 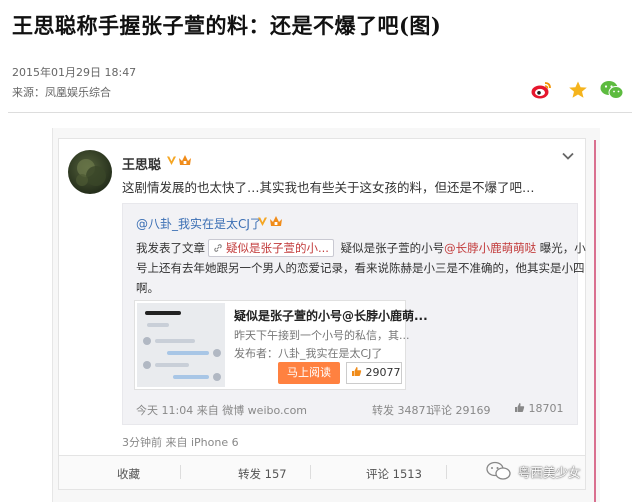 What do you see at coordinates (460, 410) in the screenshot?
I see `repost-comment-count: 评论 29169` at bounding box center [460, 410].